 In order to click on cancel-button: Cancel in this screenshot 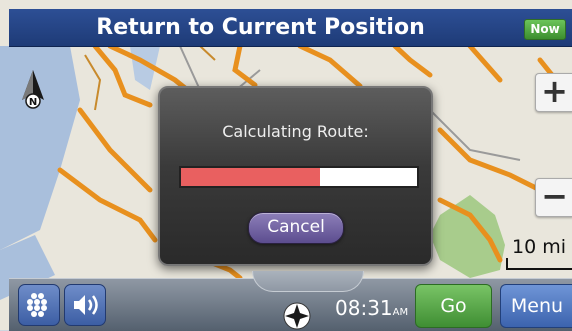, I will do `click(296, 228)`.